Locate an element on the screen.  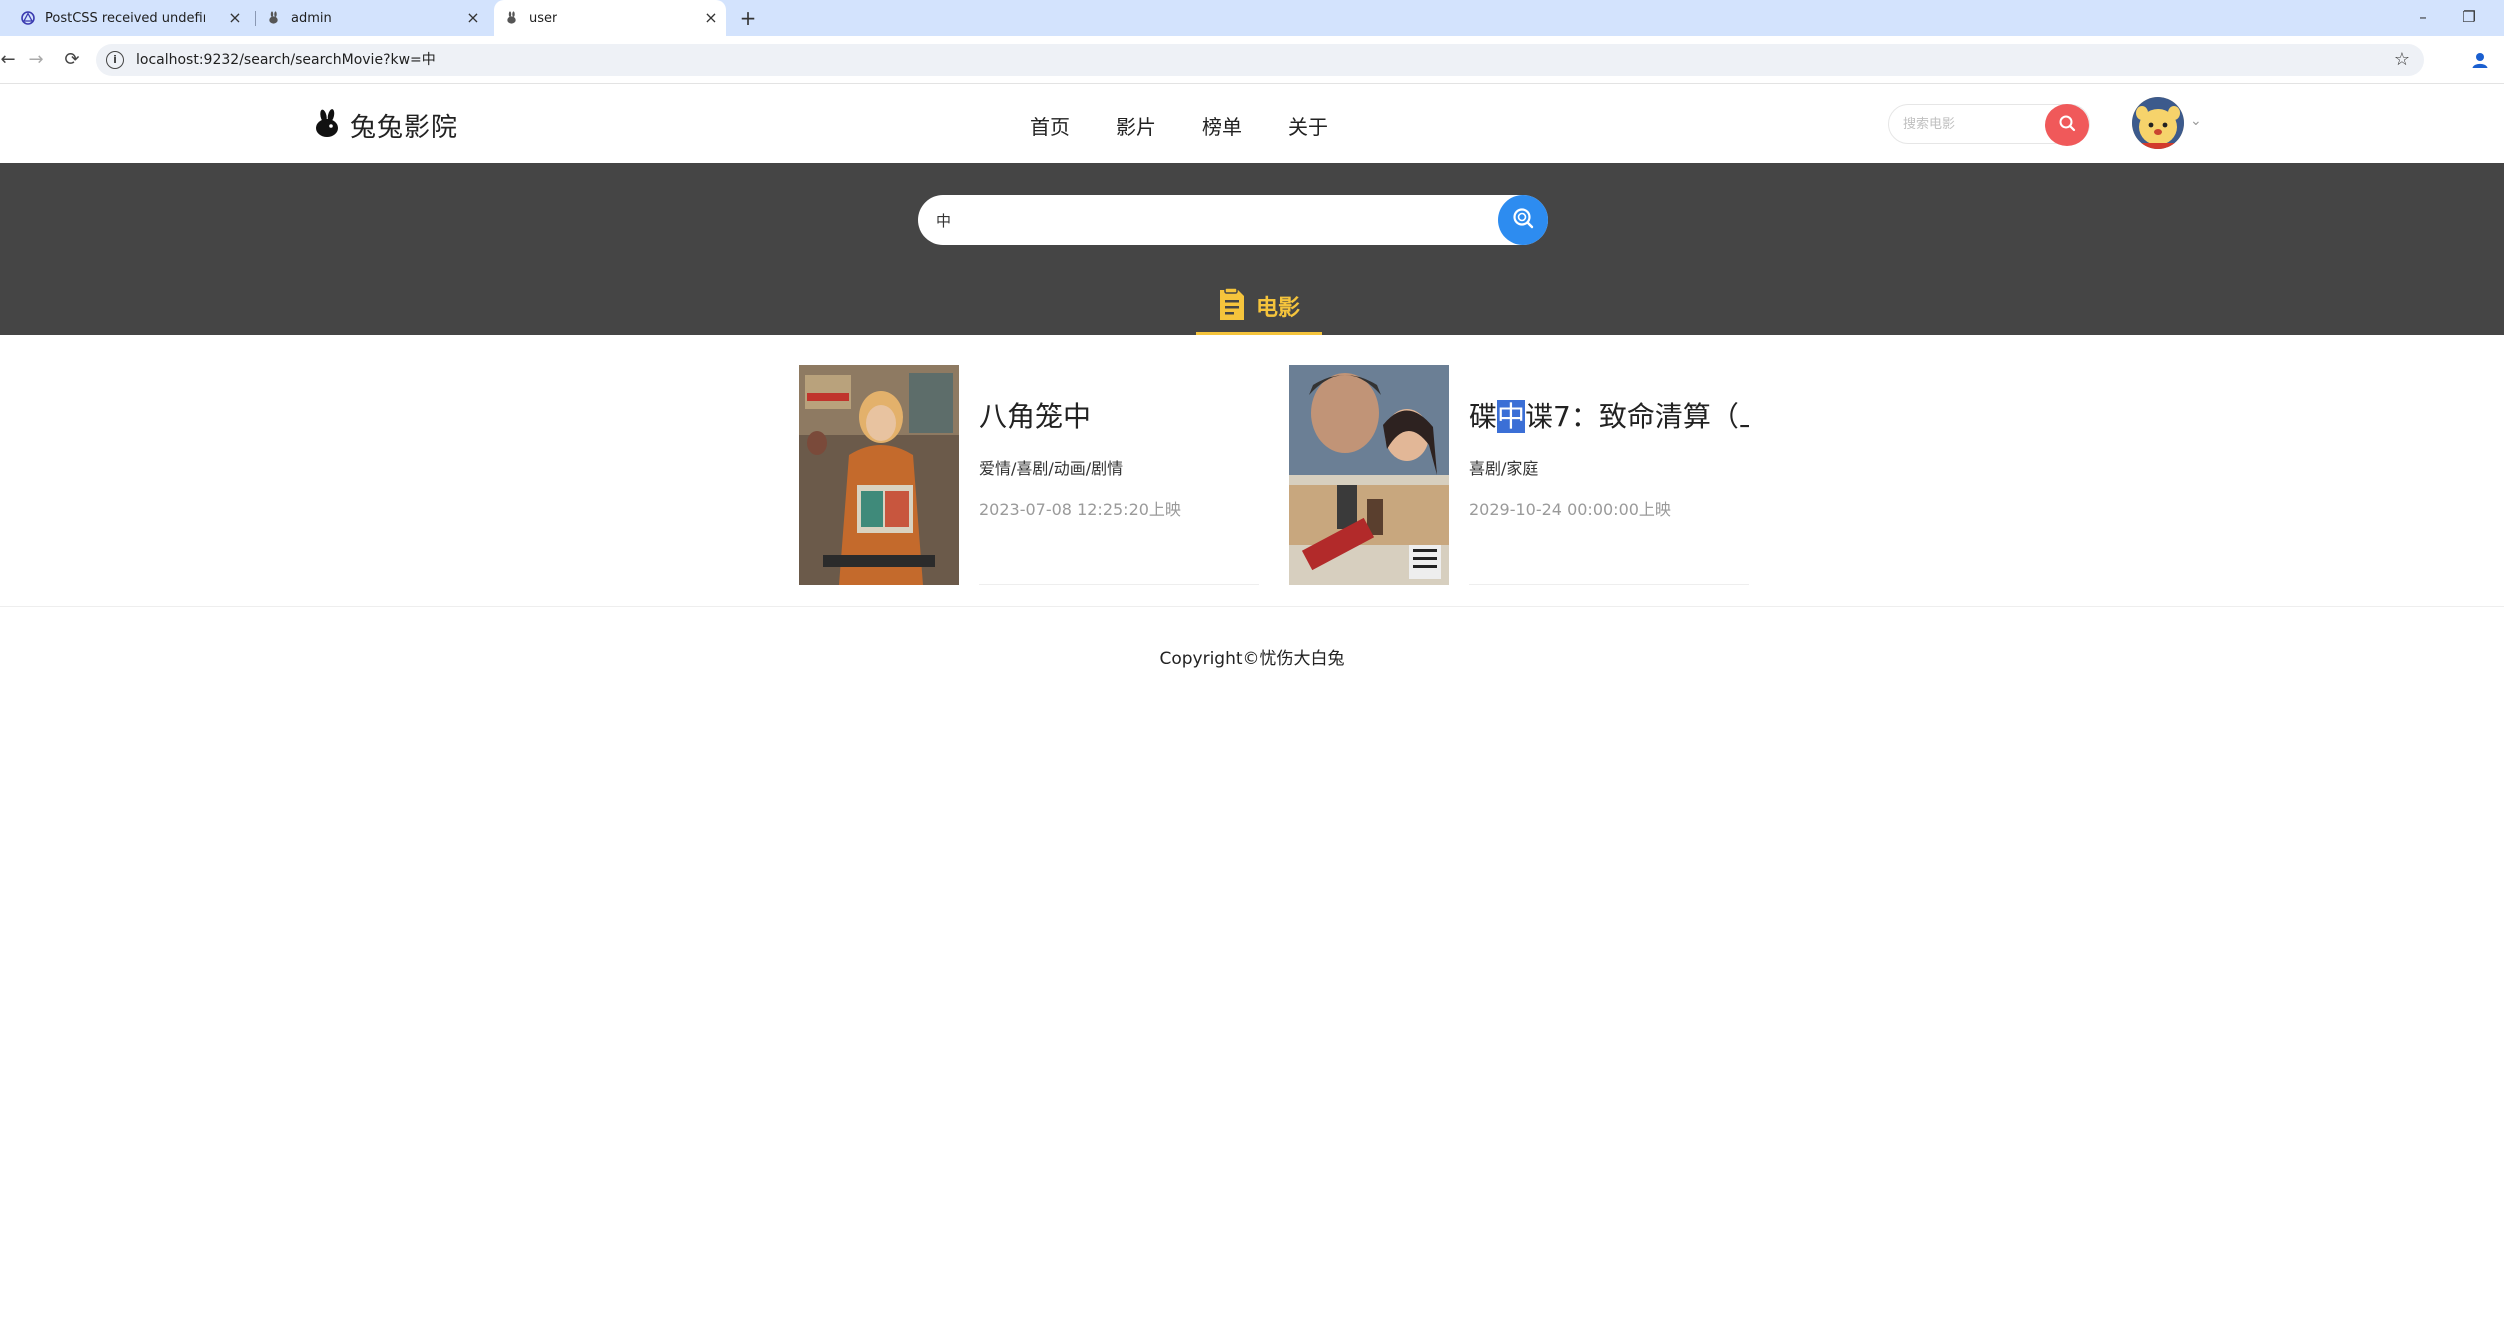
main-search-input is located at coordinates (1216, 220).